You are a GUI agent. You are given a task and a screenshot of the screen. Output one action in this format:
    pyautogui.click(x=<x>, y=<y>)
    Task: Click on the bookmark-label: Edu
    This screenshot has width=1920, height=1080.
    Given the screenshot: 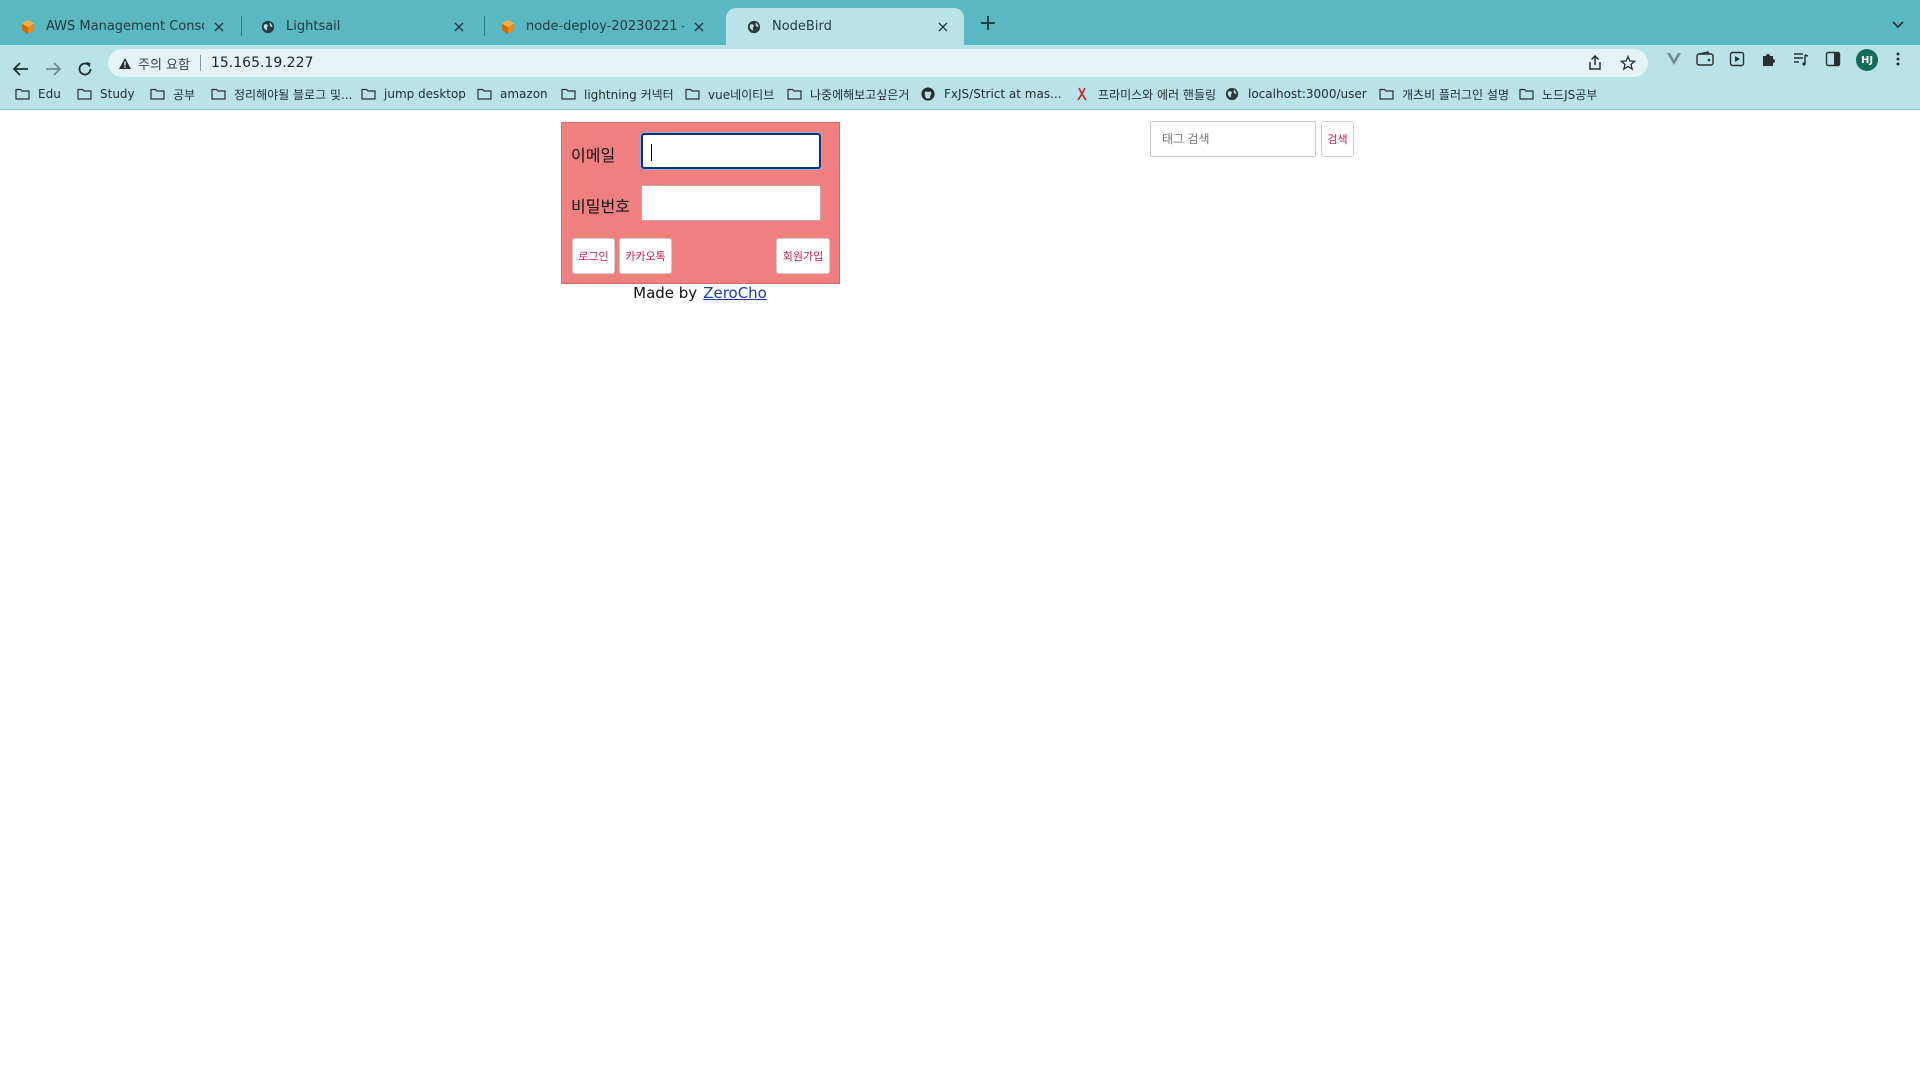 What is the action you would take?
    pyautogui.click(x=49, y=94)
    